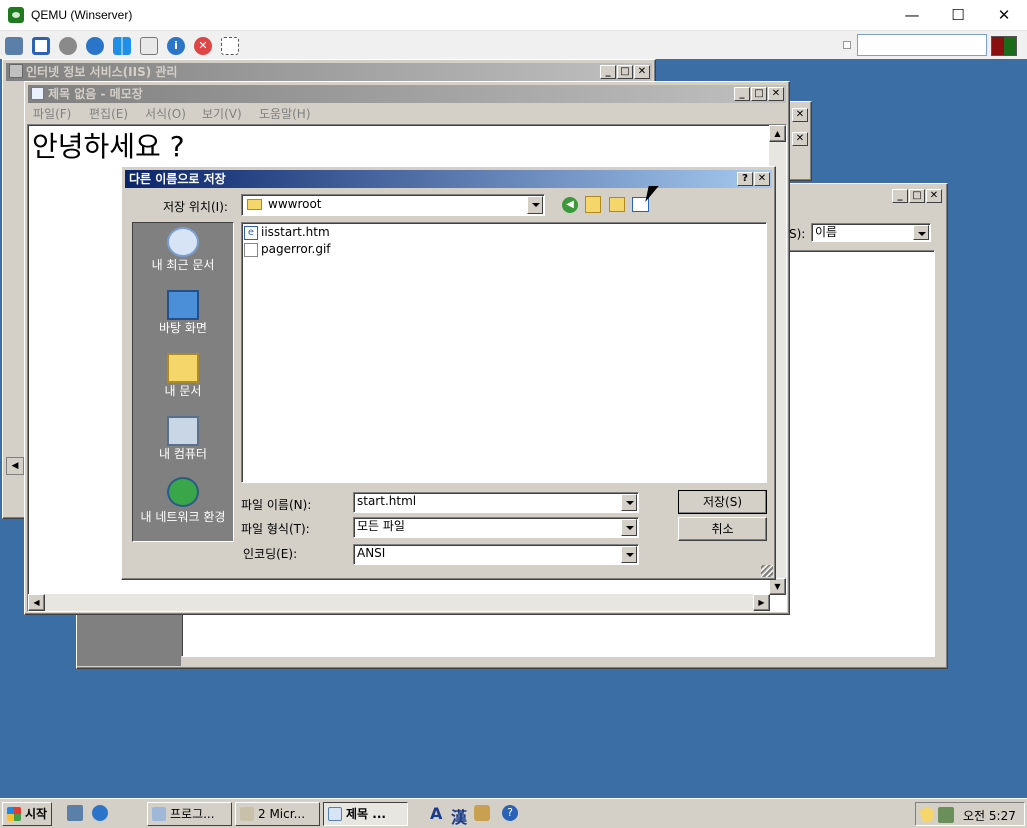 The height and width of the screenshot is (828, 1027). Describe the element at coordinates (871, 232) in the screenshot. I see `sort-combo: 이름` at that location.